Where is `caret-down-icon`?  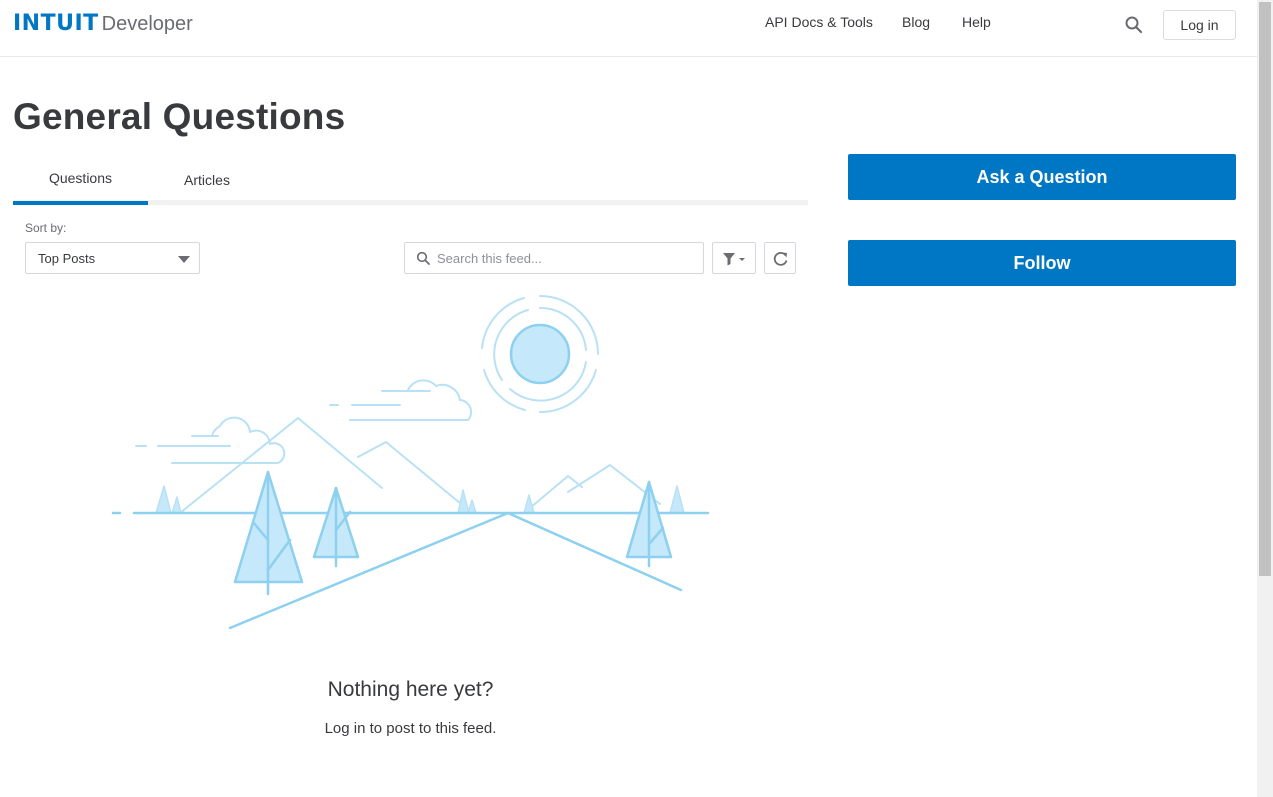 caret-down-icon is located at coordinates (184, 259).